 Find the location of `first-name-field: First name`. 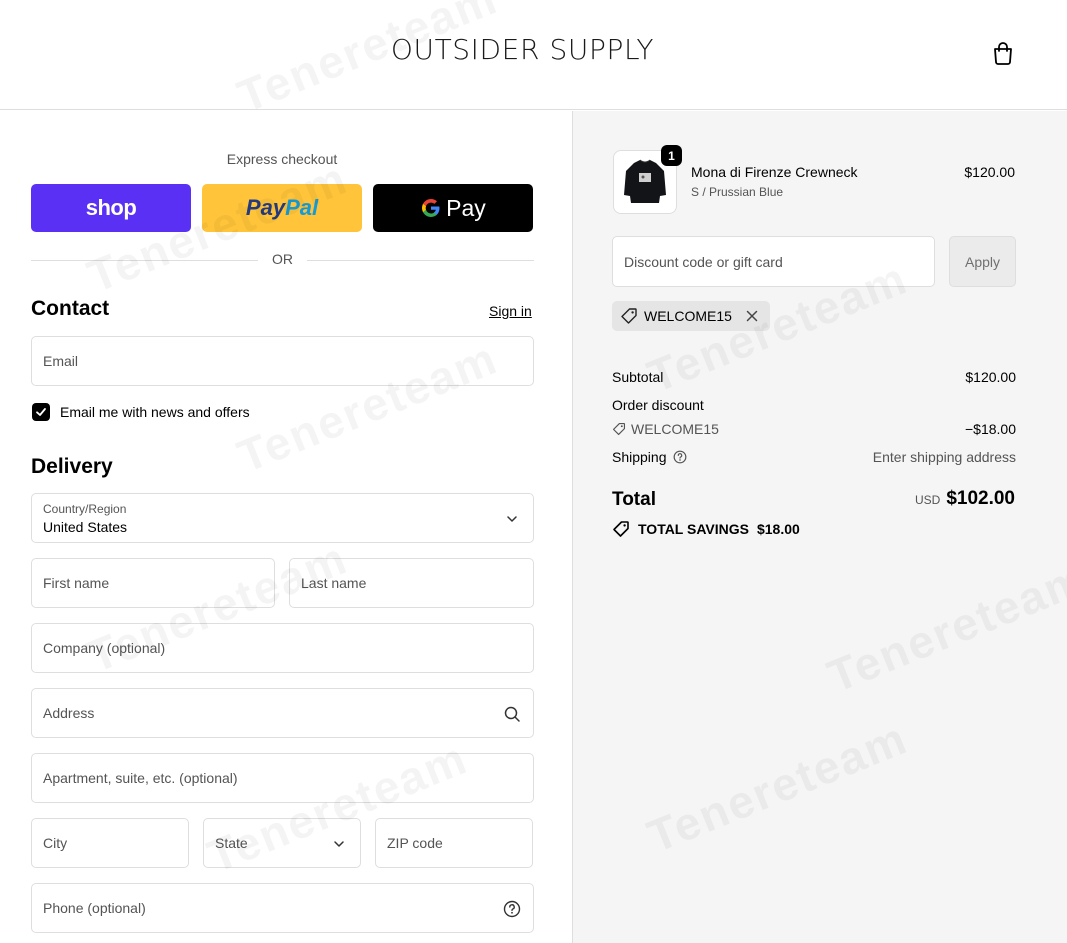

first-name-field: First name is located at coordinates (153, 583).